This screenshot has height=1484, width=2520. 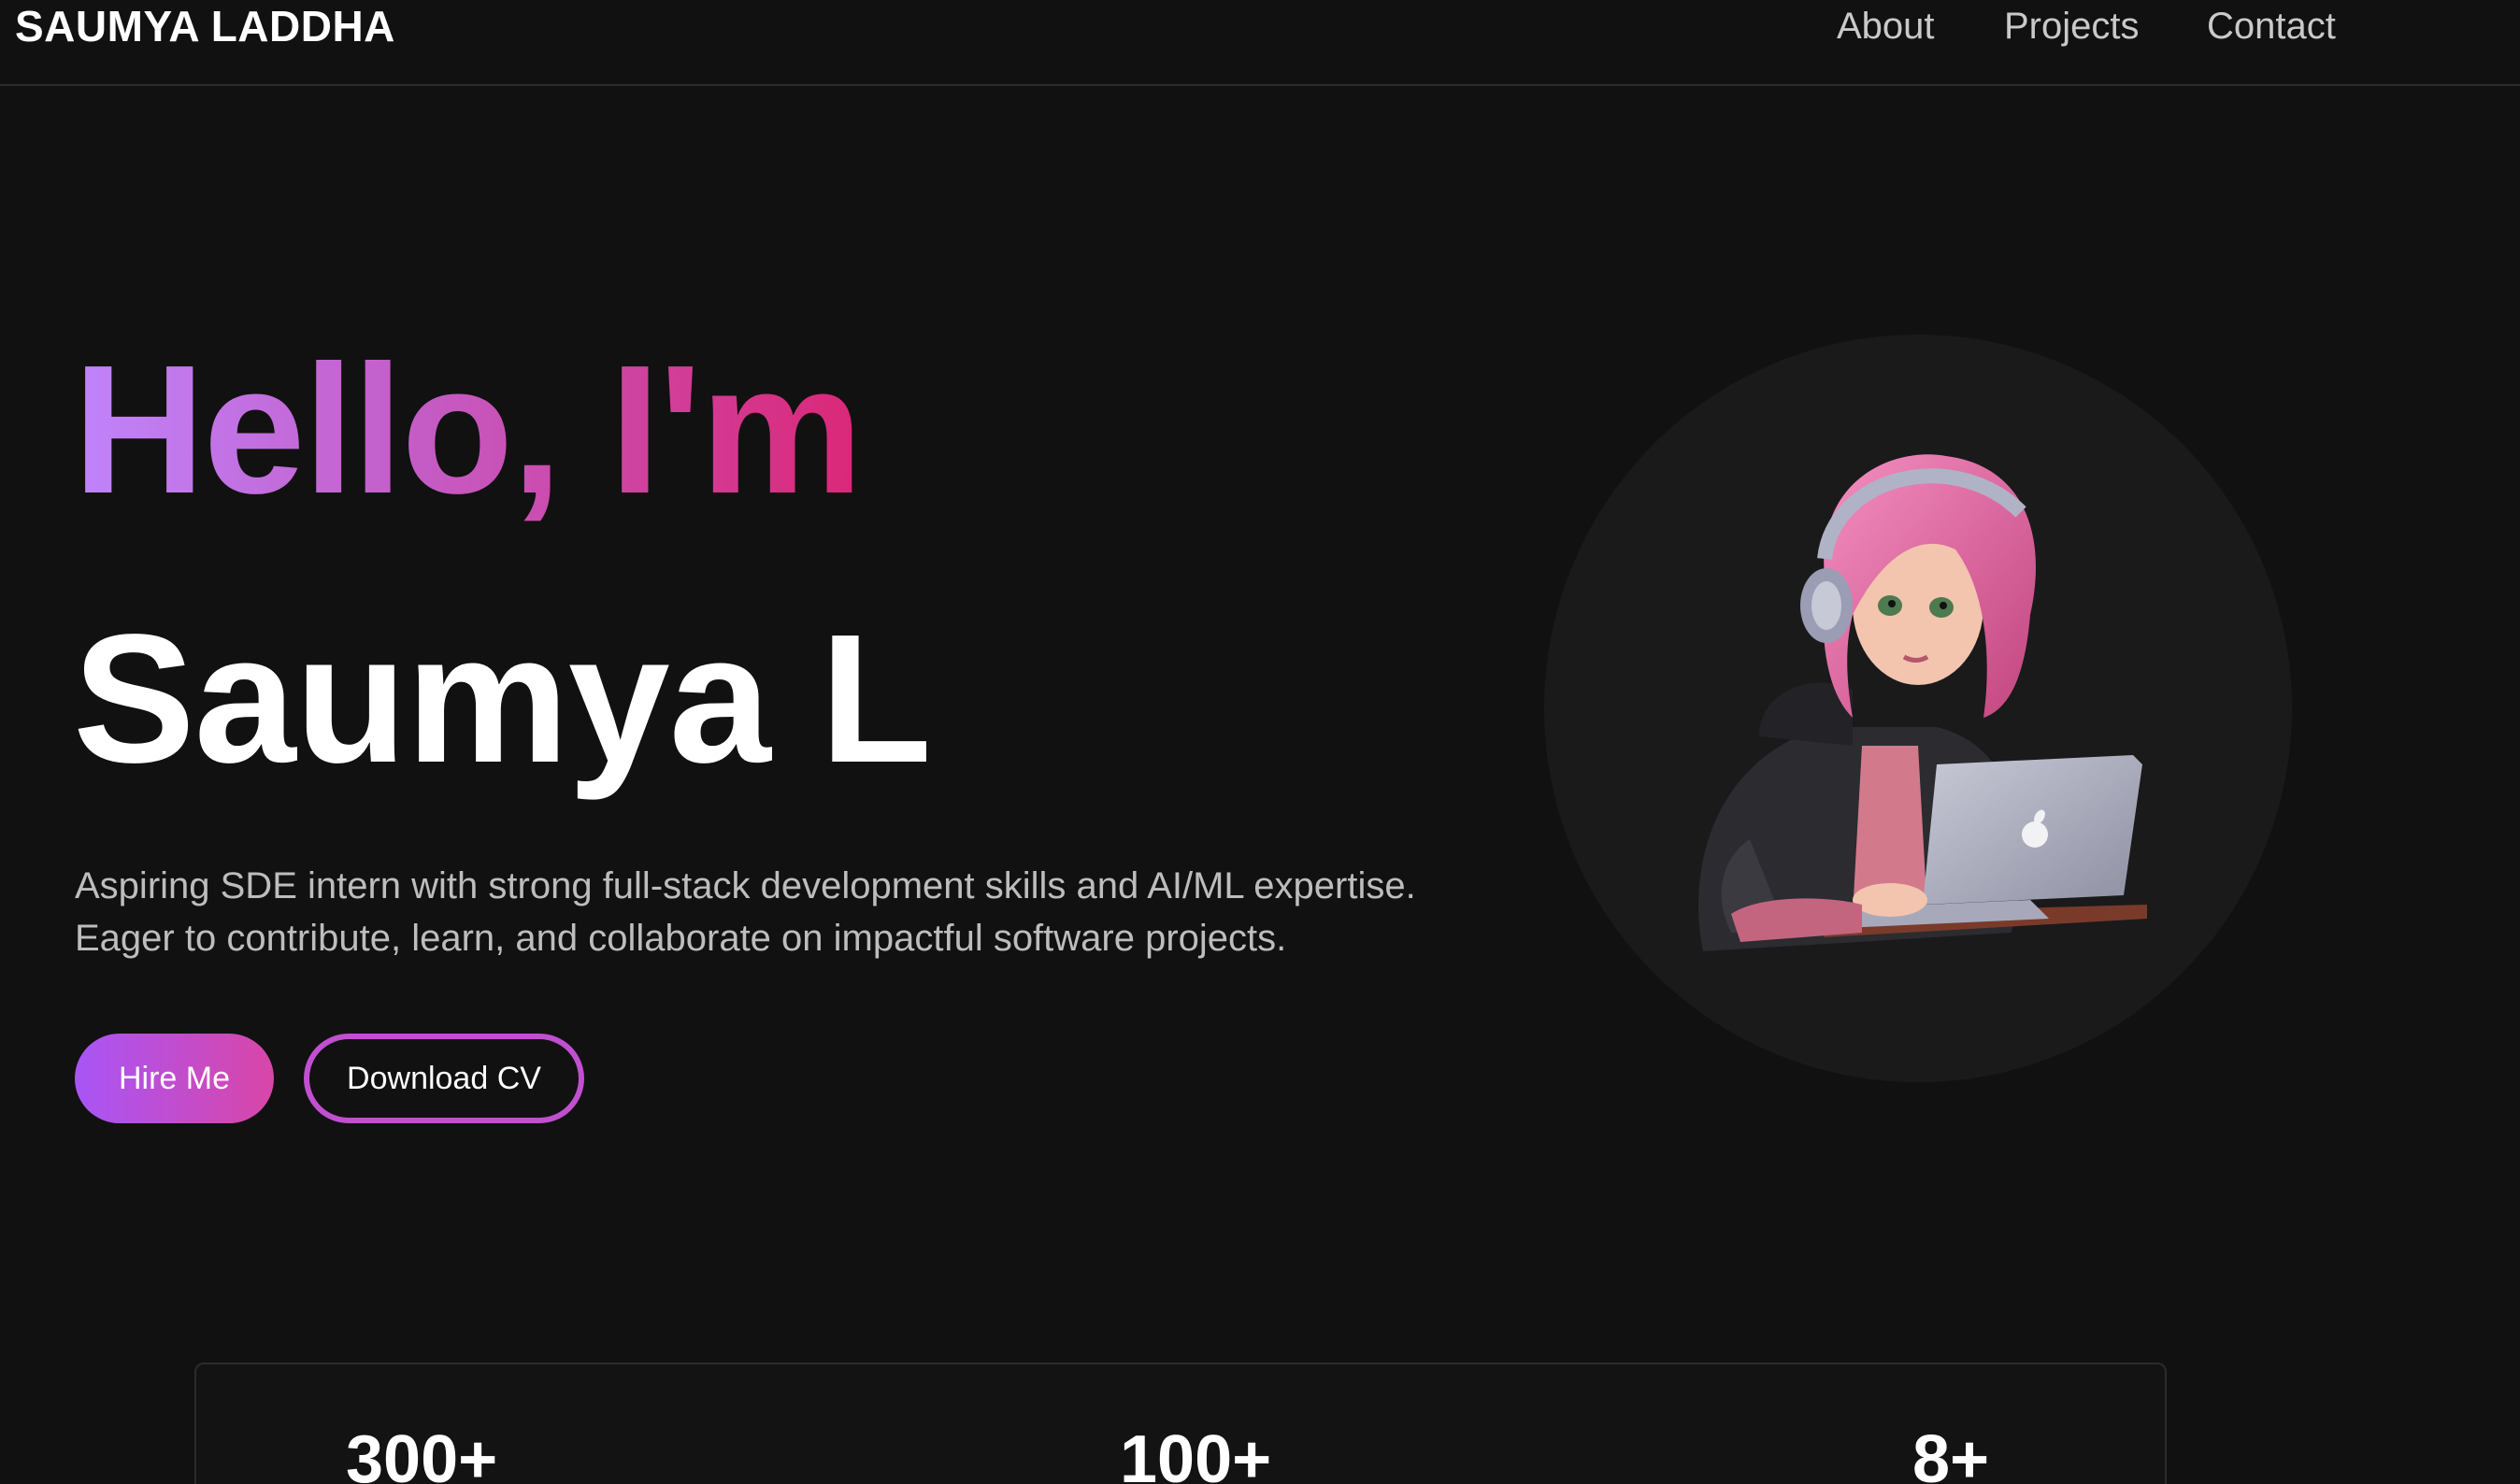 What do you see at coordinates (2271, 26) in the screenshot?
I see `nav-link-contact: Contact` at bounding box center [2271, 26].